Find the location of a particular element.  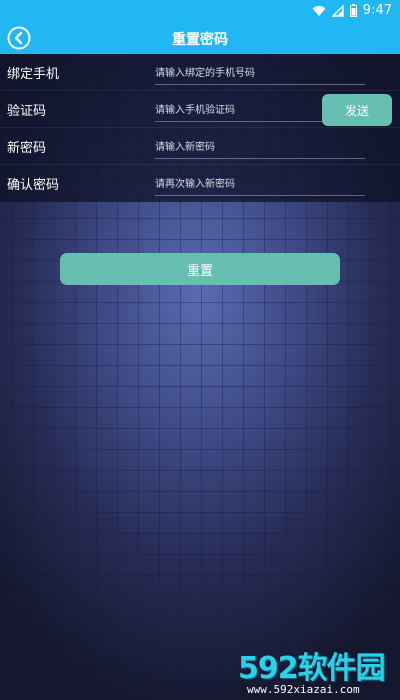

confirm-password-label: 确认密码 is located at coordinates (33, 185).